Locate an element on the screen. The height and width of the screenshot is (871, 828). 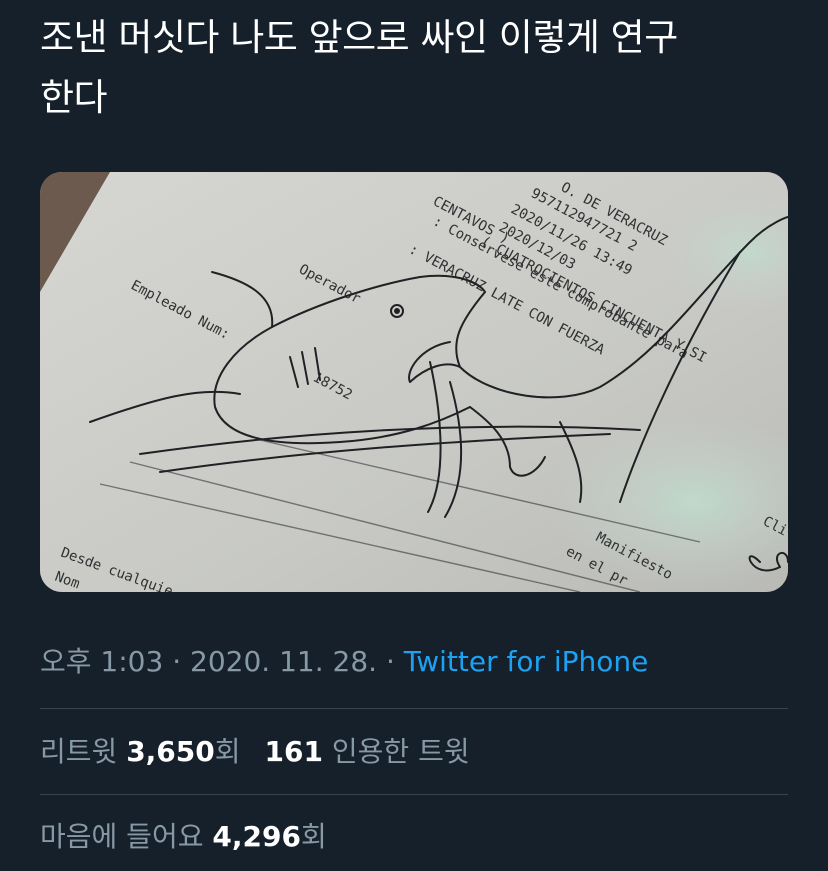
likes-stats: 마음에 들어요 4,296회 is located at coordinates (183, 837).